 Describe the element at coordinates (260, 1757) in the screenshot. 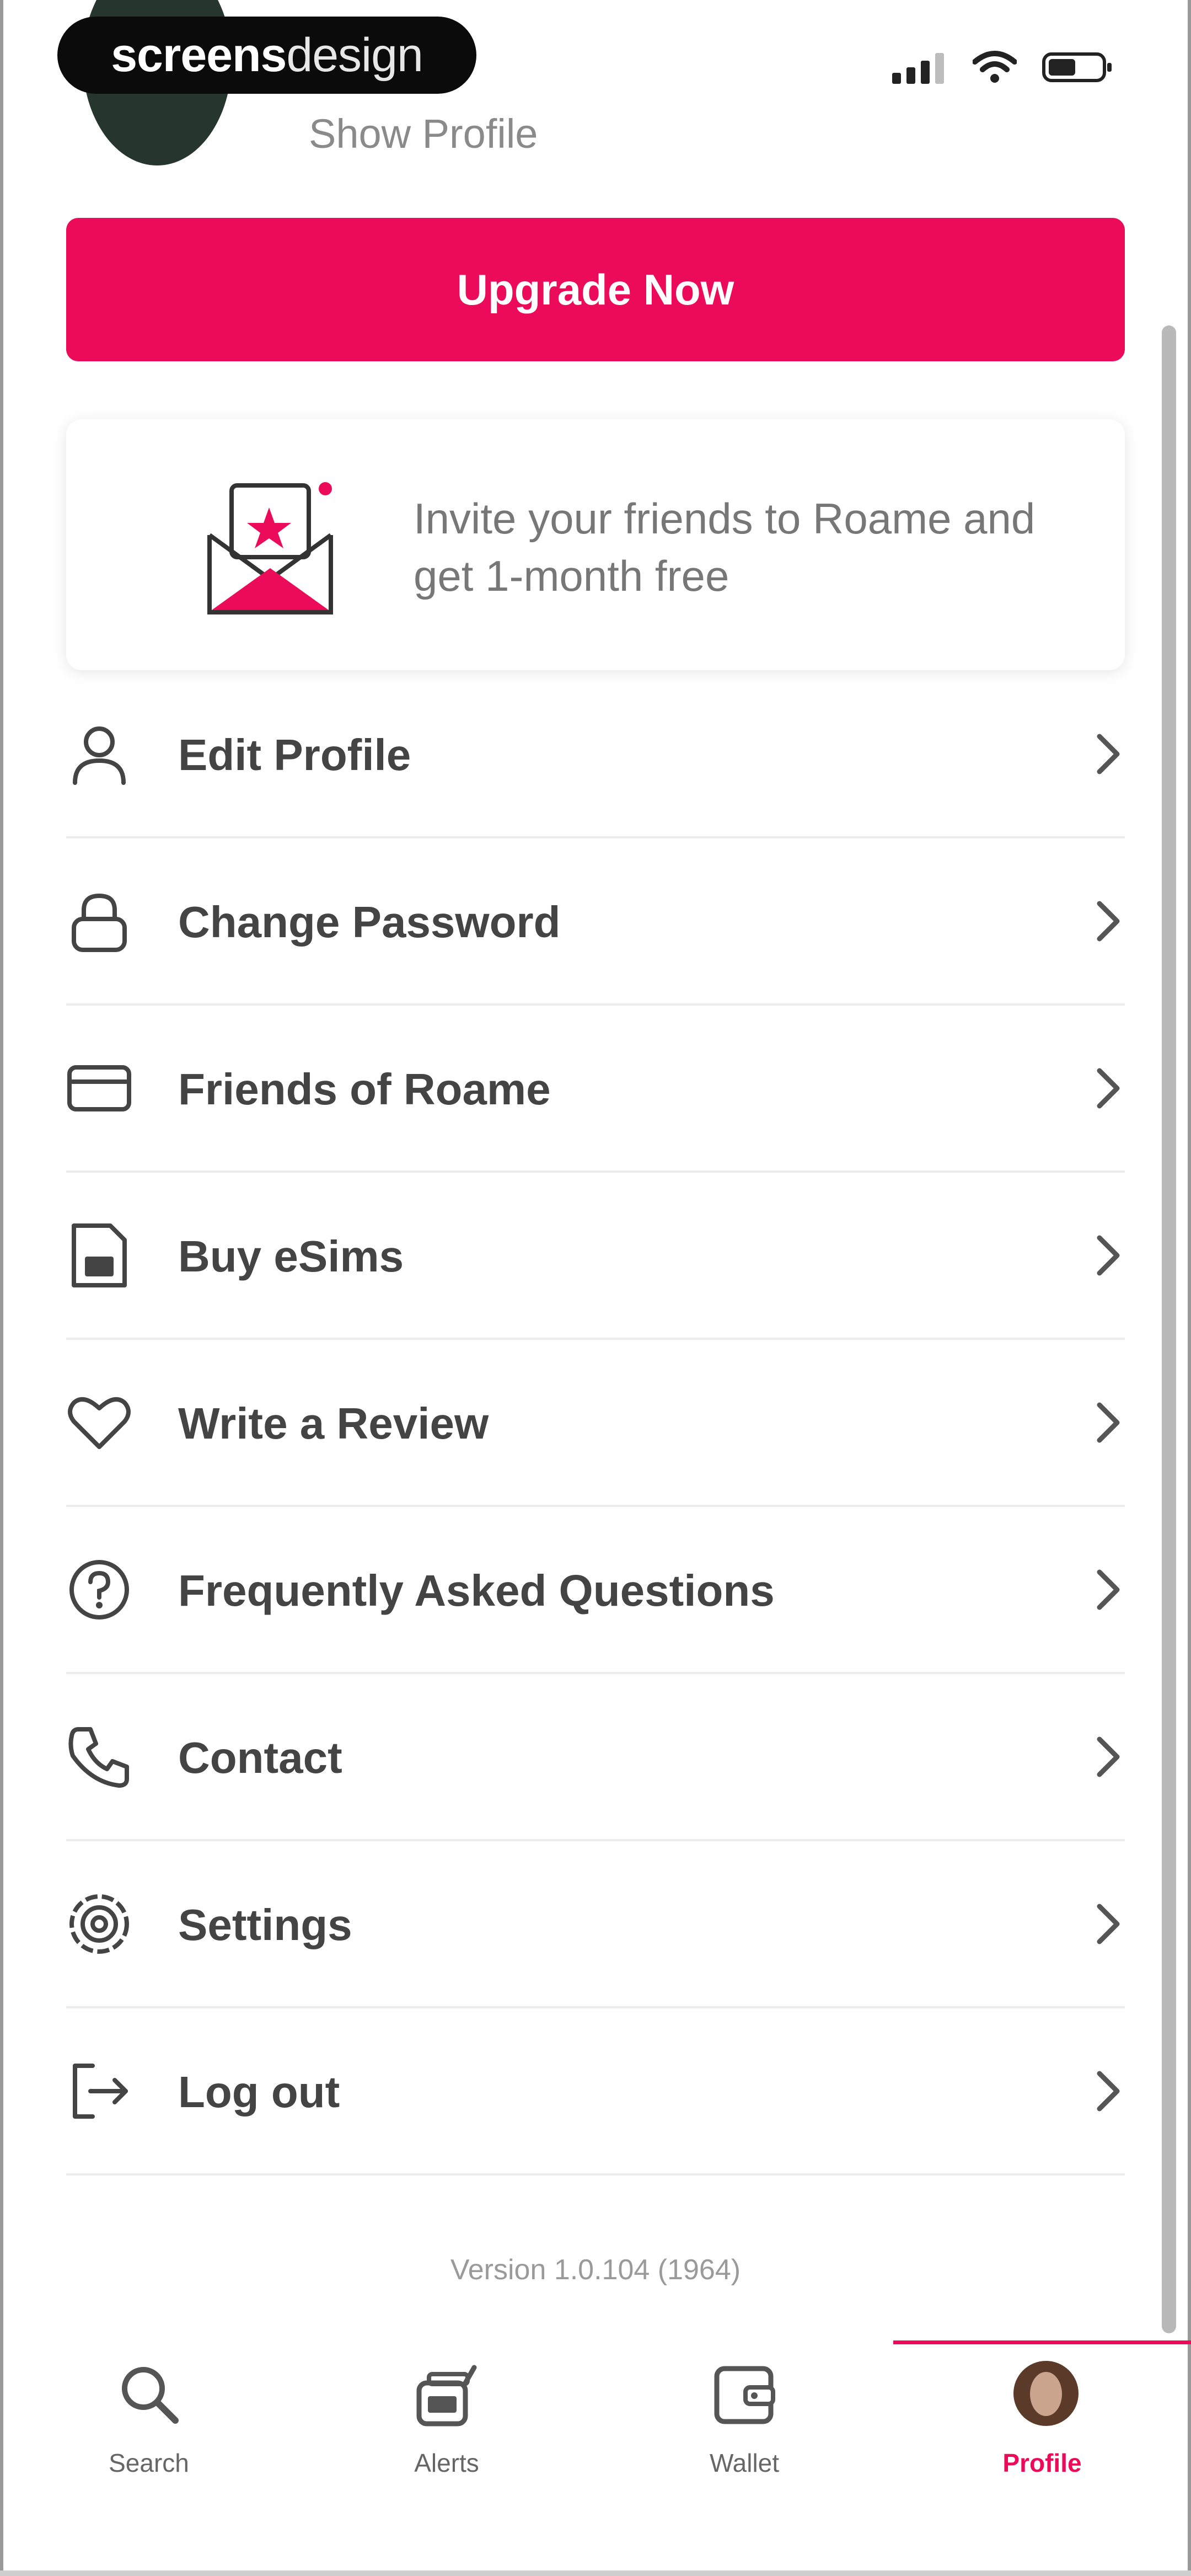

I see `menu-item-label: Contact` at that location.